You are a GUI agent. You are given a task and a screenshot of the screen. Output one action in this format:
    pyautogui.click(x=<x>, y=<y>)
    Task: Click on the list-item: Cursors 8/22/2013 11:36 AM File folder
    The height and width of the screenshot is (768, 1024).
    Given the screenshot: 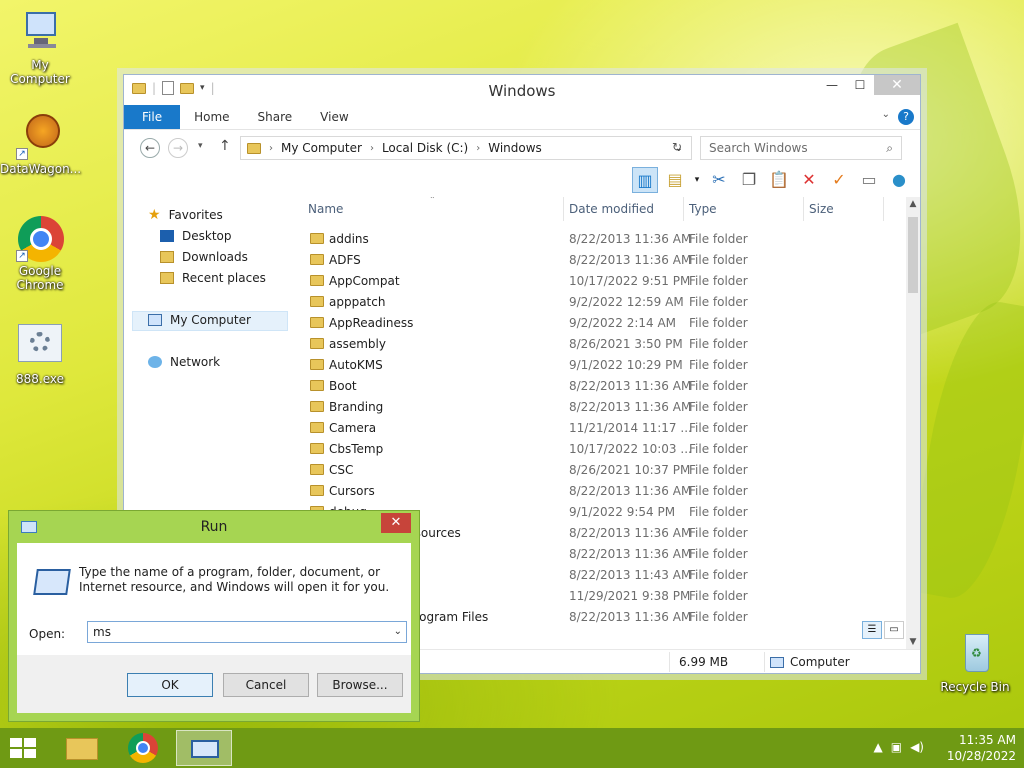 What is the action you would take?
    pyautogui.click(x=604, y=491)
    